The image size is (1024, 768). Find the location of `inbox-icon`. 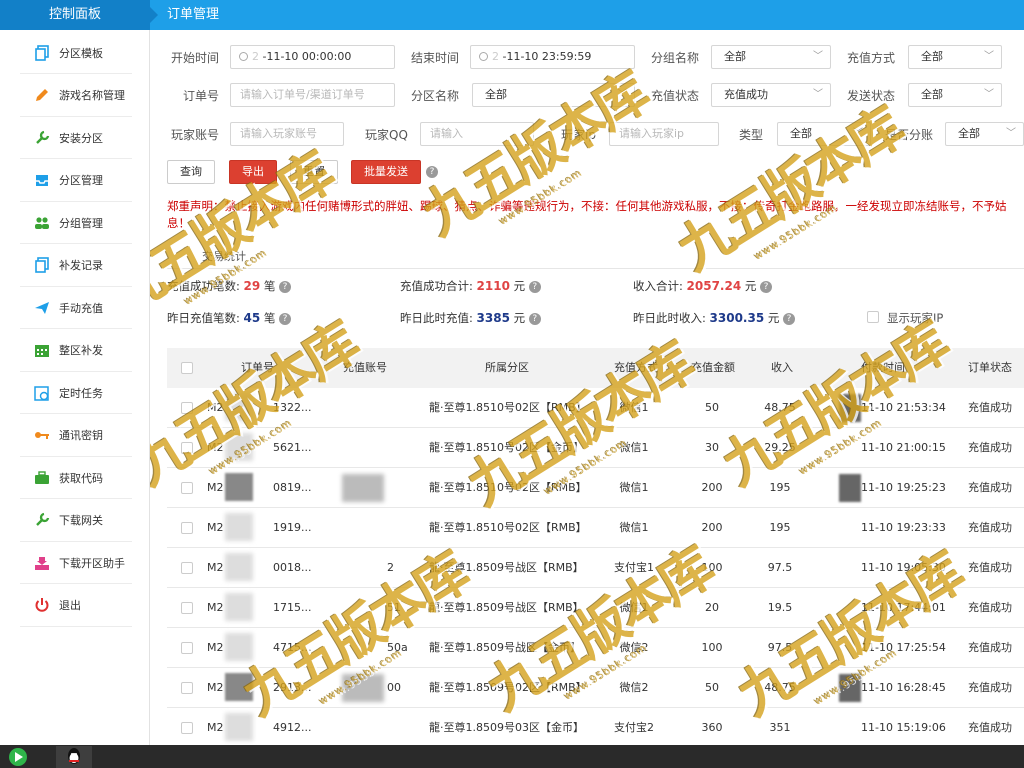

inbox-icon is located at coordinates (42, 180).